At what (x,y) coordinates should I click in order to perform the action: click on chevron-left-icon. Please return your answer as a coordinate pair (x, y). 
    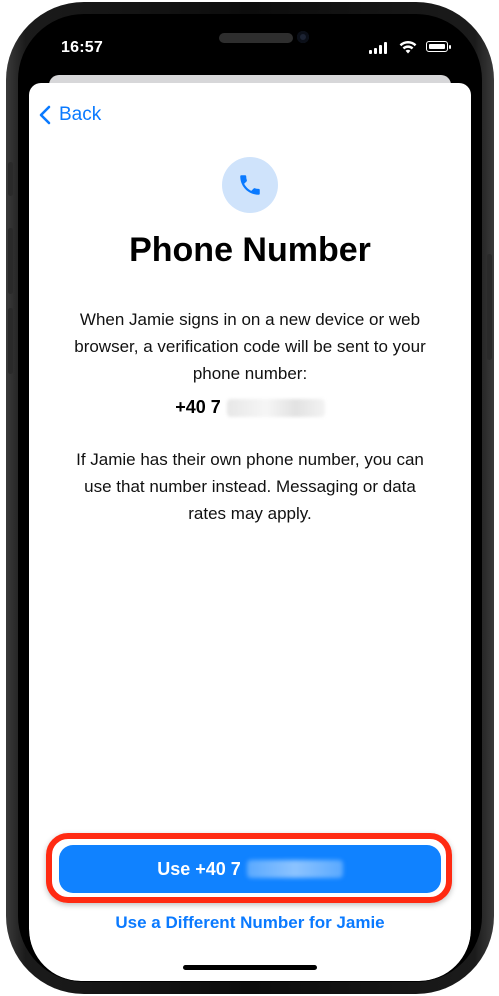
    Looking at the image, I should click on (45, 115).